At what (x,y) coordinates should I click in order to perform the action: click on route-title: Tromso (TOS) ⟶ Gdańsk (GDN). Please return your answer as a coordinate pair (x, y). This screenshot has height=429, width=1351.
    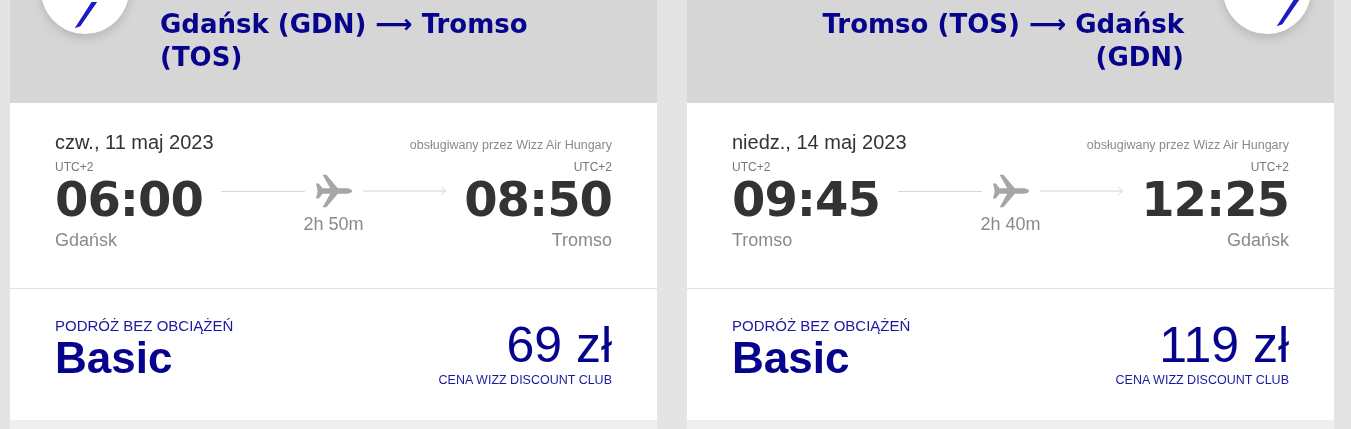
    Looking at the image, I should click on (1002, 41).